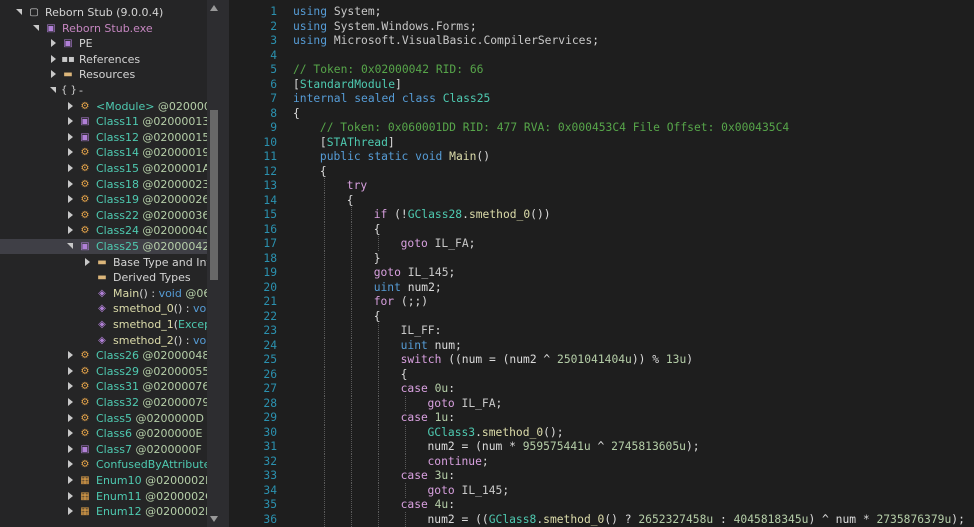  Describe the element at coordinates (103, 277) in the screenshot. I see `tree-node: ▬ Derived Types` at that location.